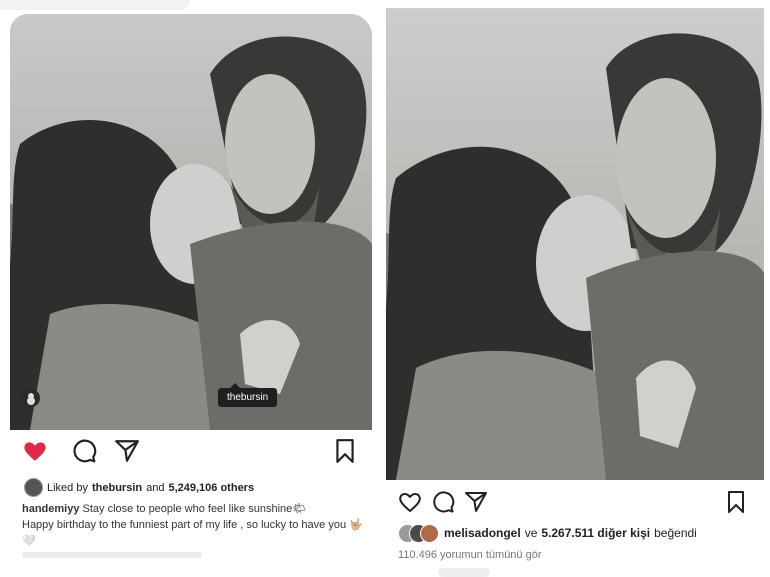 The height and width of the screenshot is (577, 770). I want to click on heart-filled-icon, so click(35, 451).